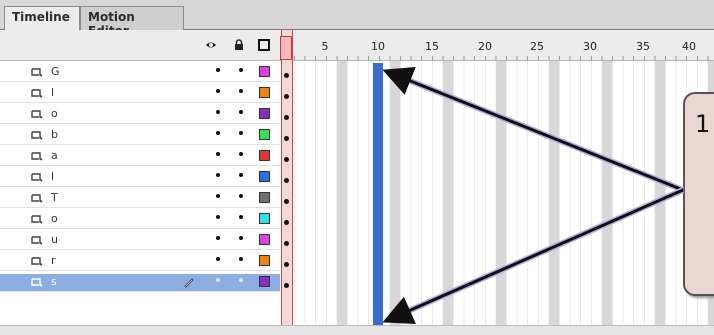  Describe the element at coordinates (53, 260) in the screenshot. I see `layer-name: r` at that location.